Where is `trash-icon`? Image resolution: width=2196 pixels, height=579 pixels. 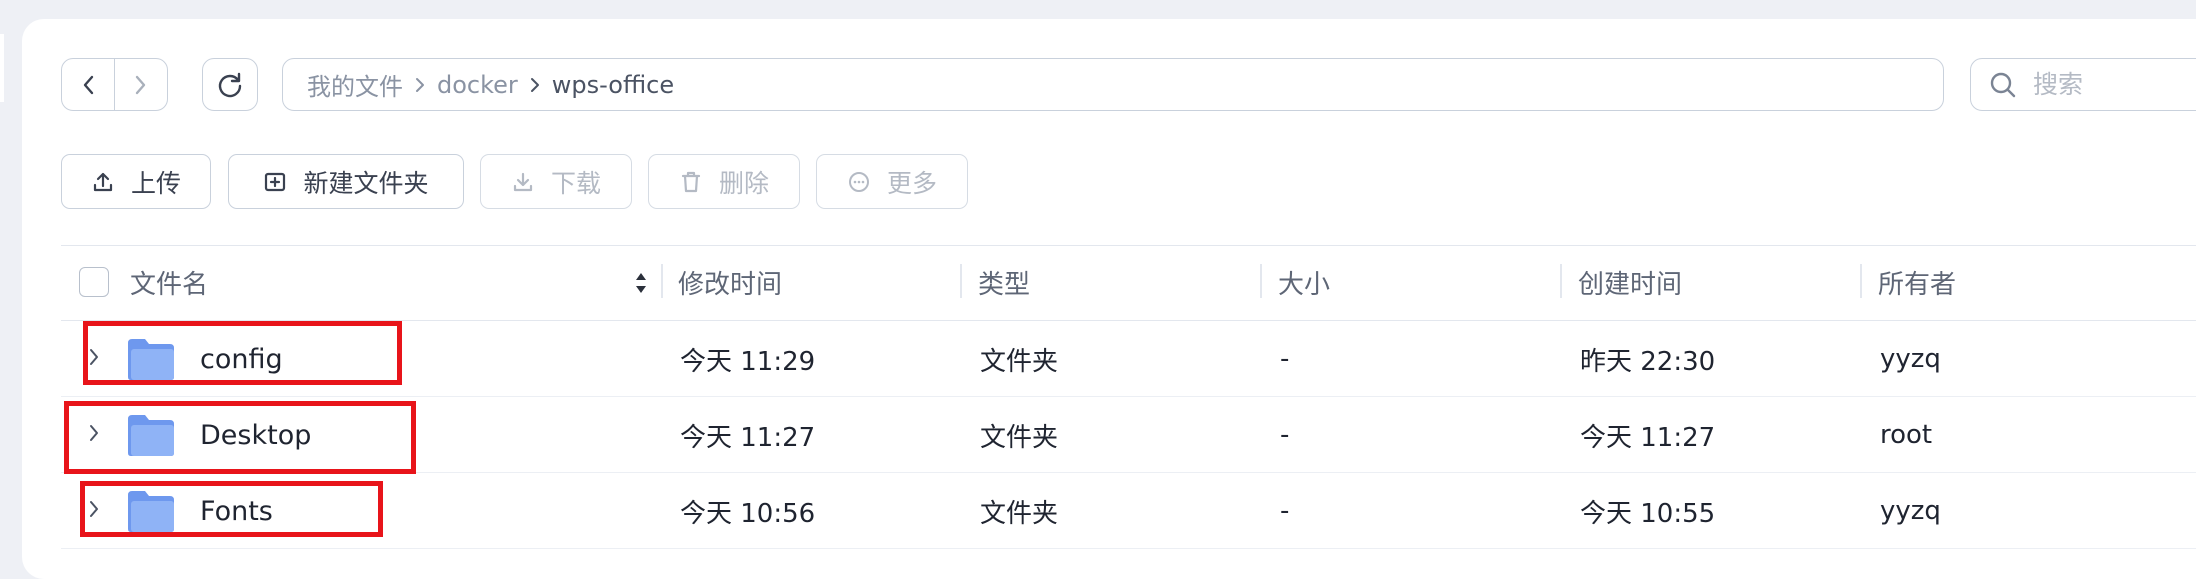 trash-icon is located at coordinates (691, 181).